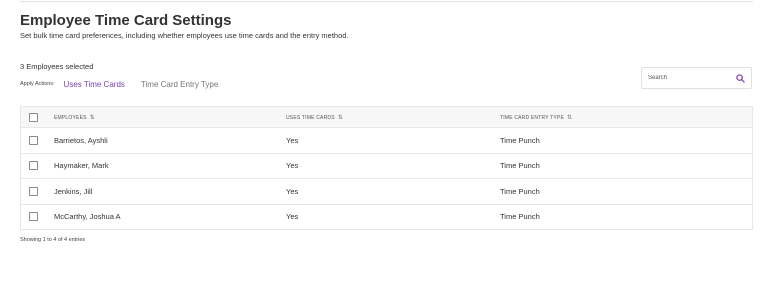 Image resolution: width=768 pixels, height=296 pixels. Describe the element at coordinates (310, 117) in the screenshot. I see `column-header-label: USES TIME CARDS` at that location.